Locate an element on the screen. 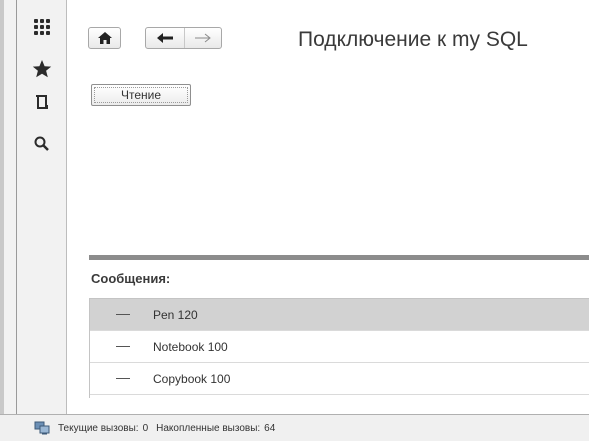 The height and width of the screenshot is (441, 589). navigation-buttons is located at coordinates (183, 38).